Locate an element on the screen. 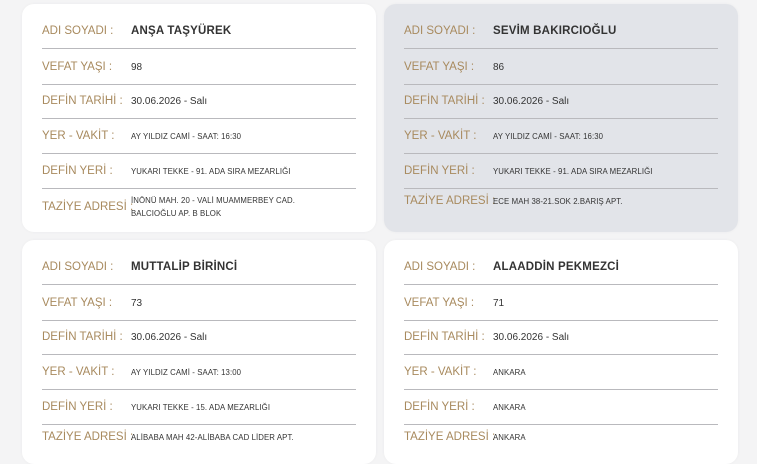 The width and height of the screenshot is (757, 464). place-time-value: ANKARA is located at coordinates (509, 372).